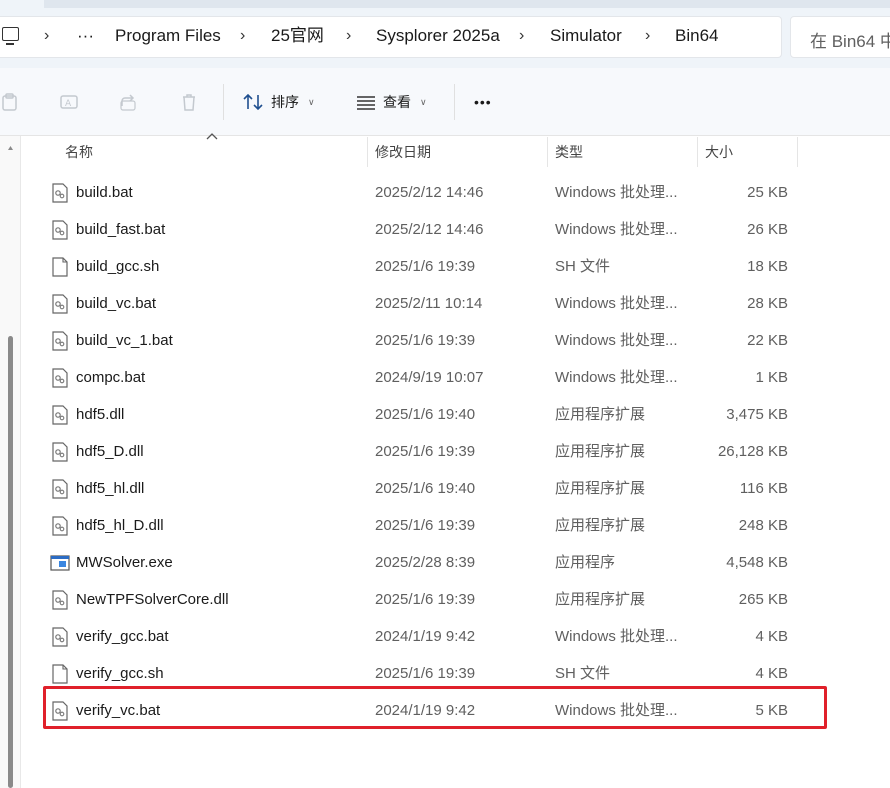 This screenshot has height=788, width=890. What do you see at coordinates (79, 152) in the screenshot?
I see `column-header-name: 名称` at bounding box center [79, 152].